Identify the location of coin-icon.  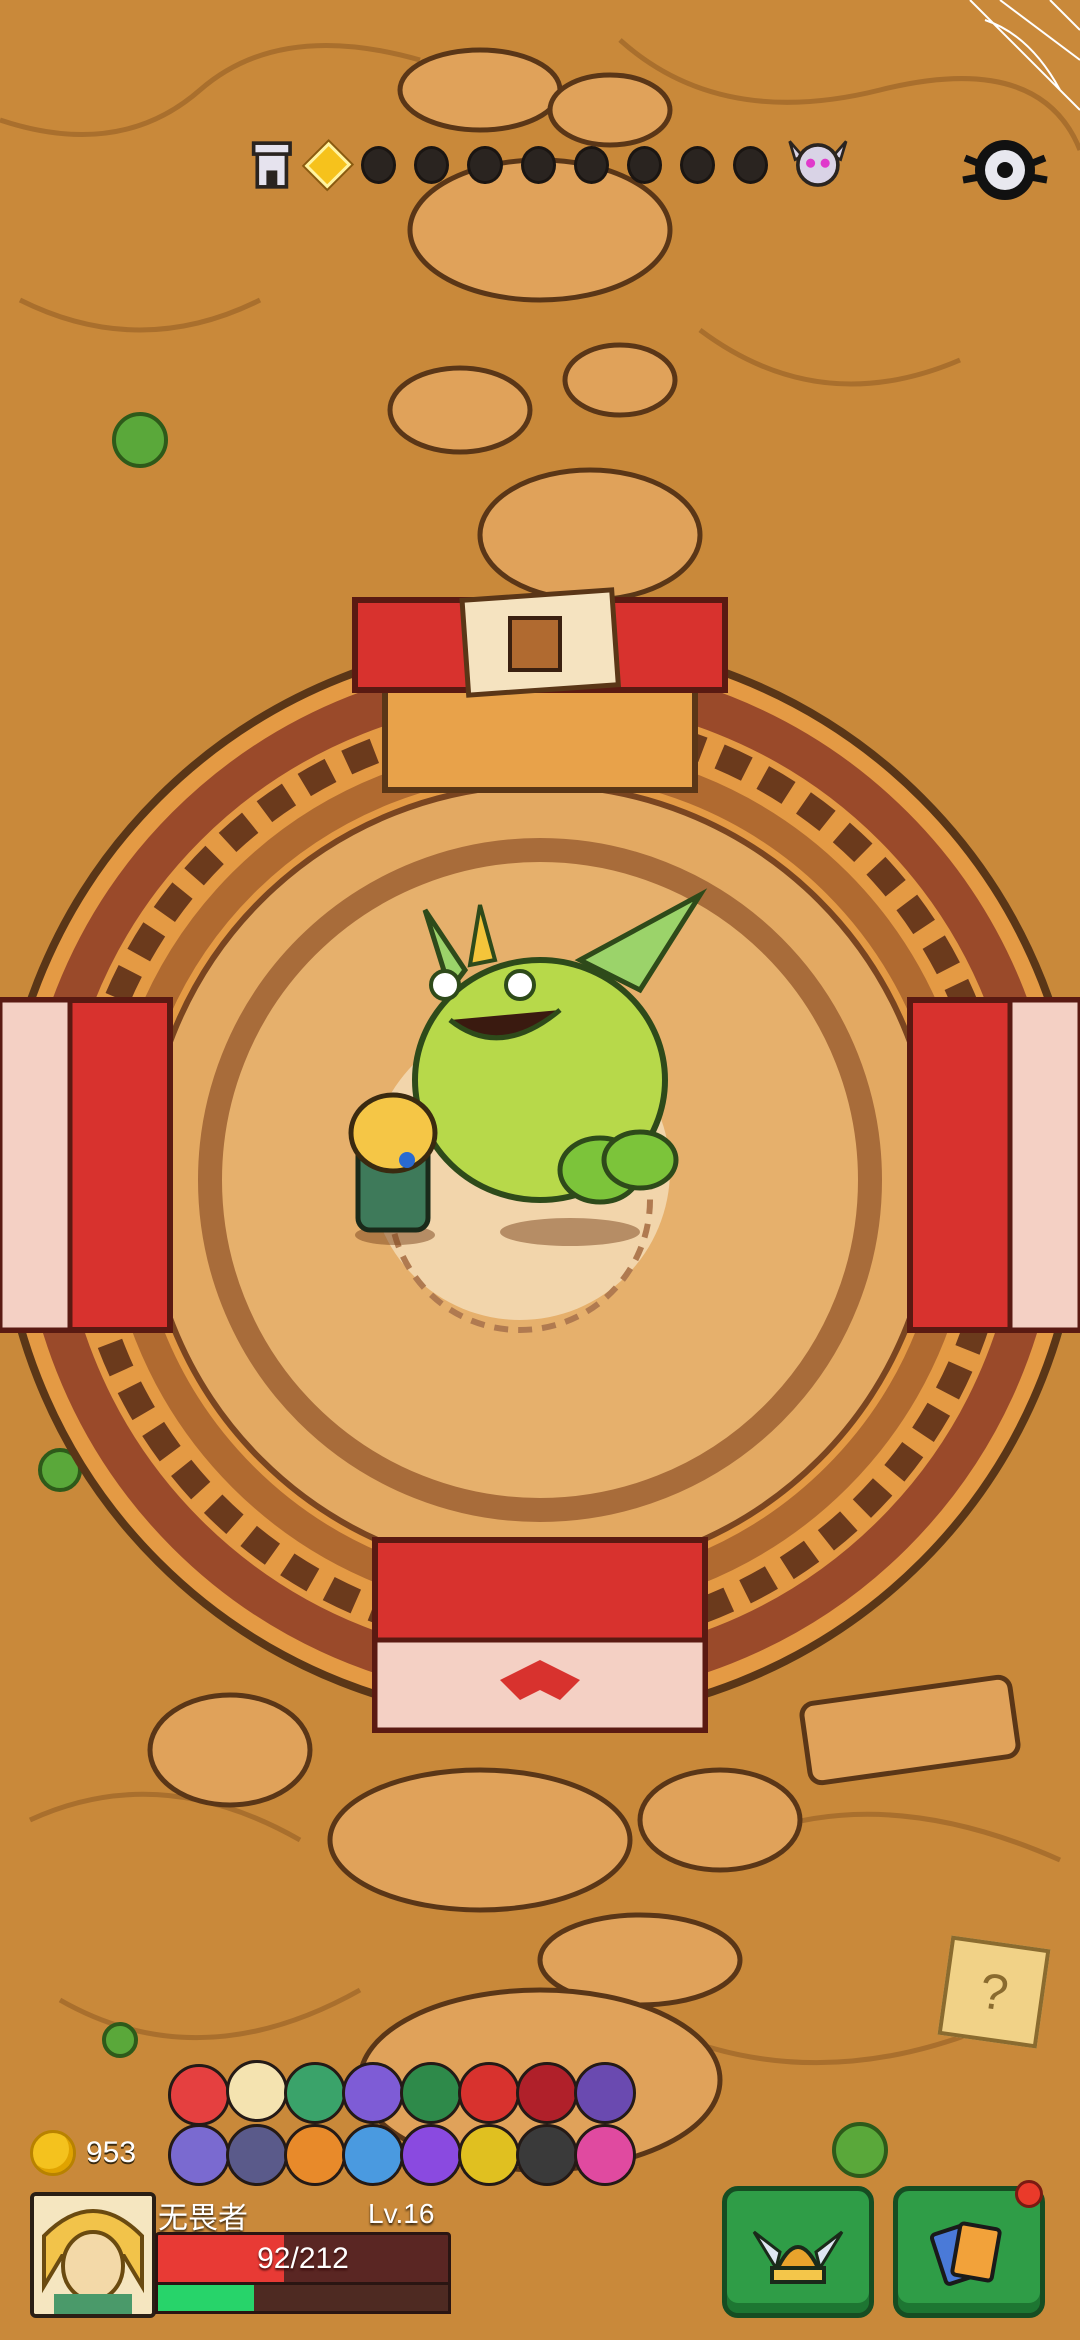
(53, 2153).